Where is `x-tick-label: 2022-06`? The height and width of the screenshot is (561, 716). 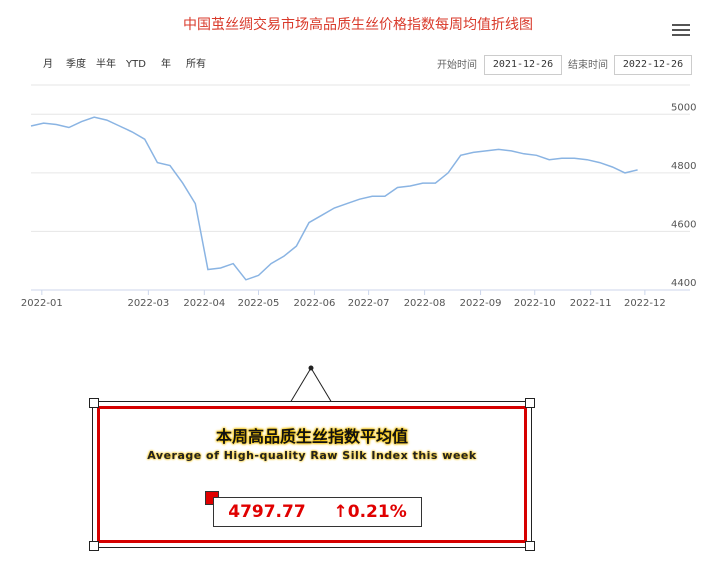 x-tick-label: 2022-06 is located at coordinates (315, 303).